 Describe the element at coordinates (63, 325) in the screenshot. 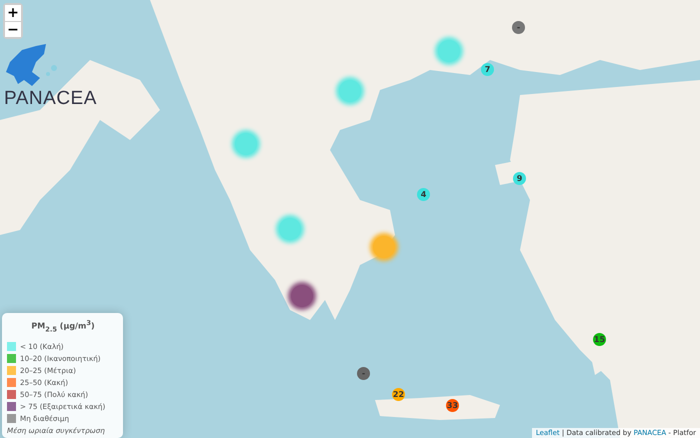

I see `legend-title: PM$_{2.5}$ (μg/m$^{3}$)` at that location.